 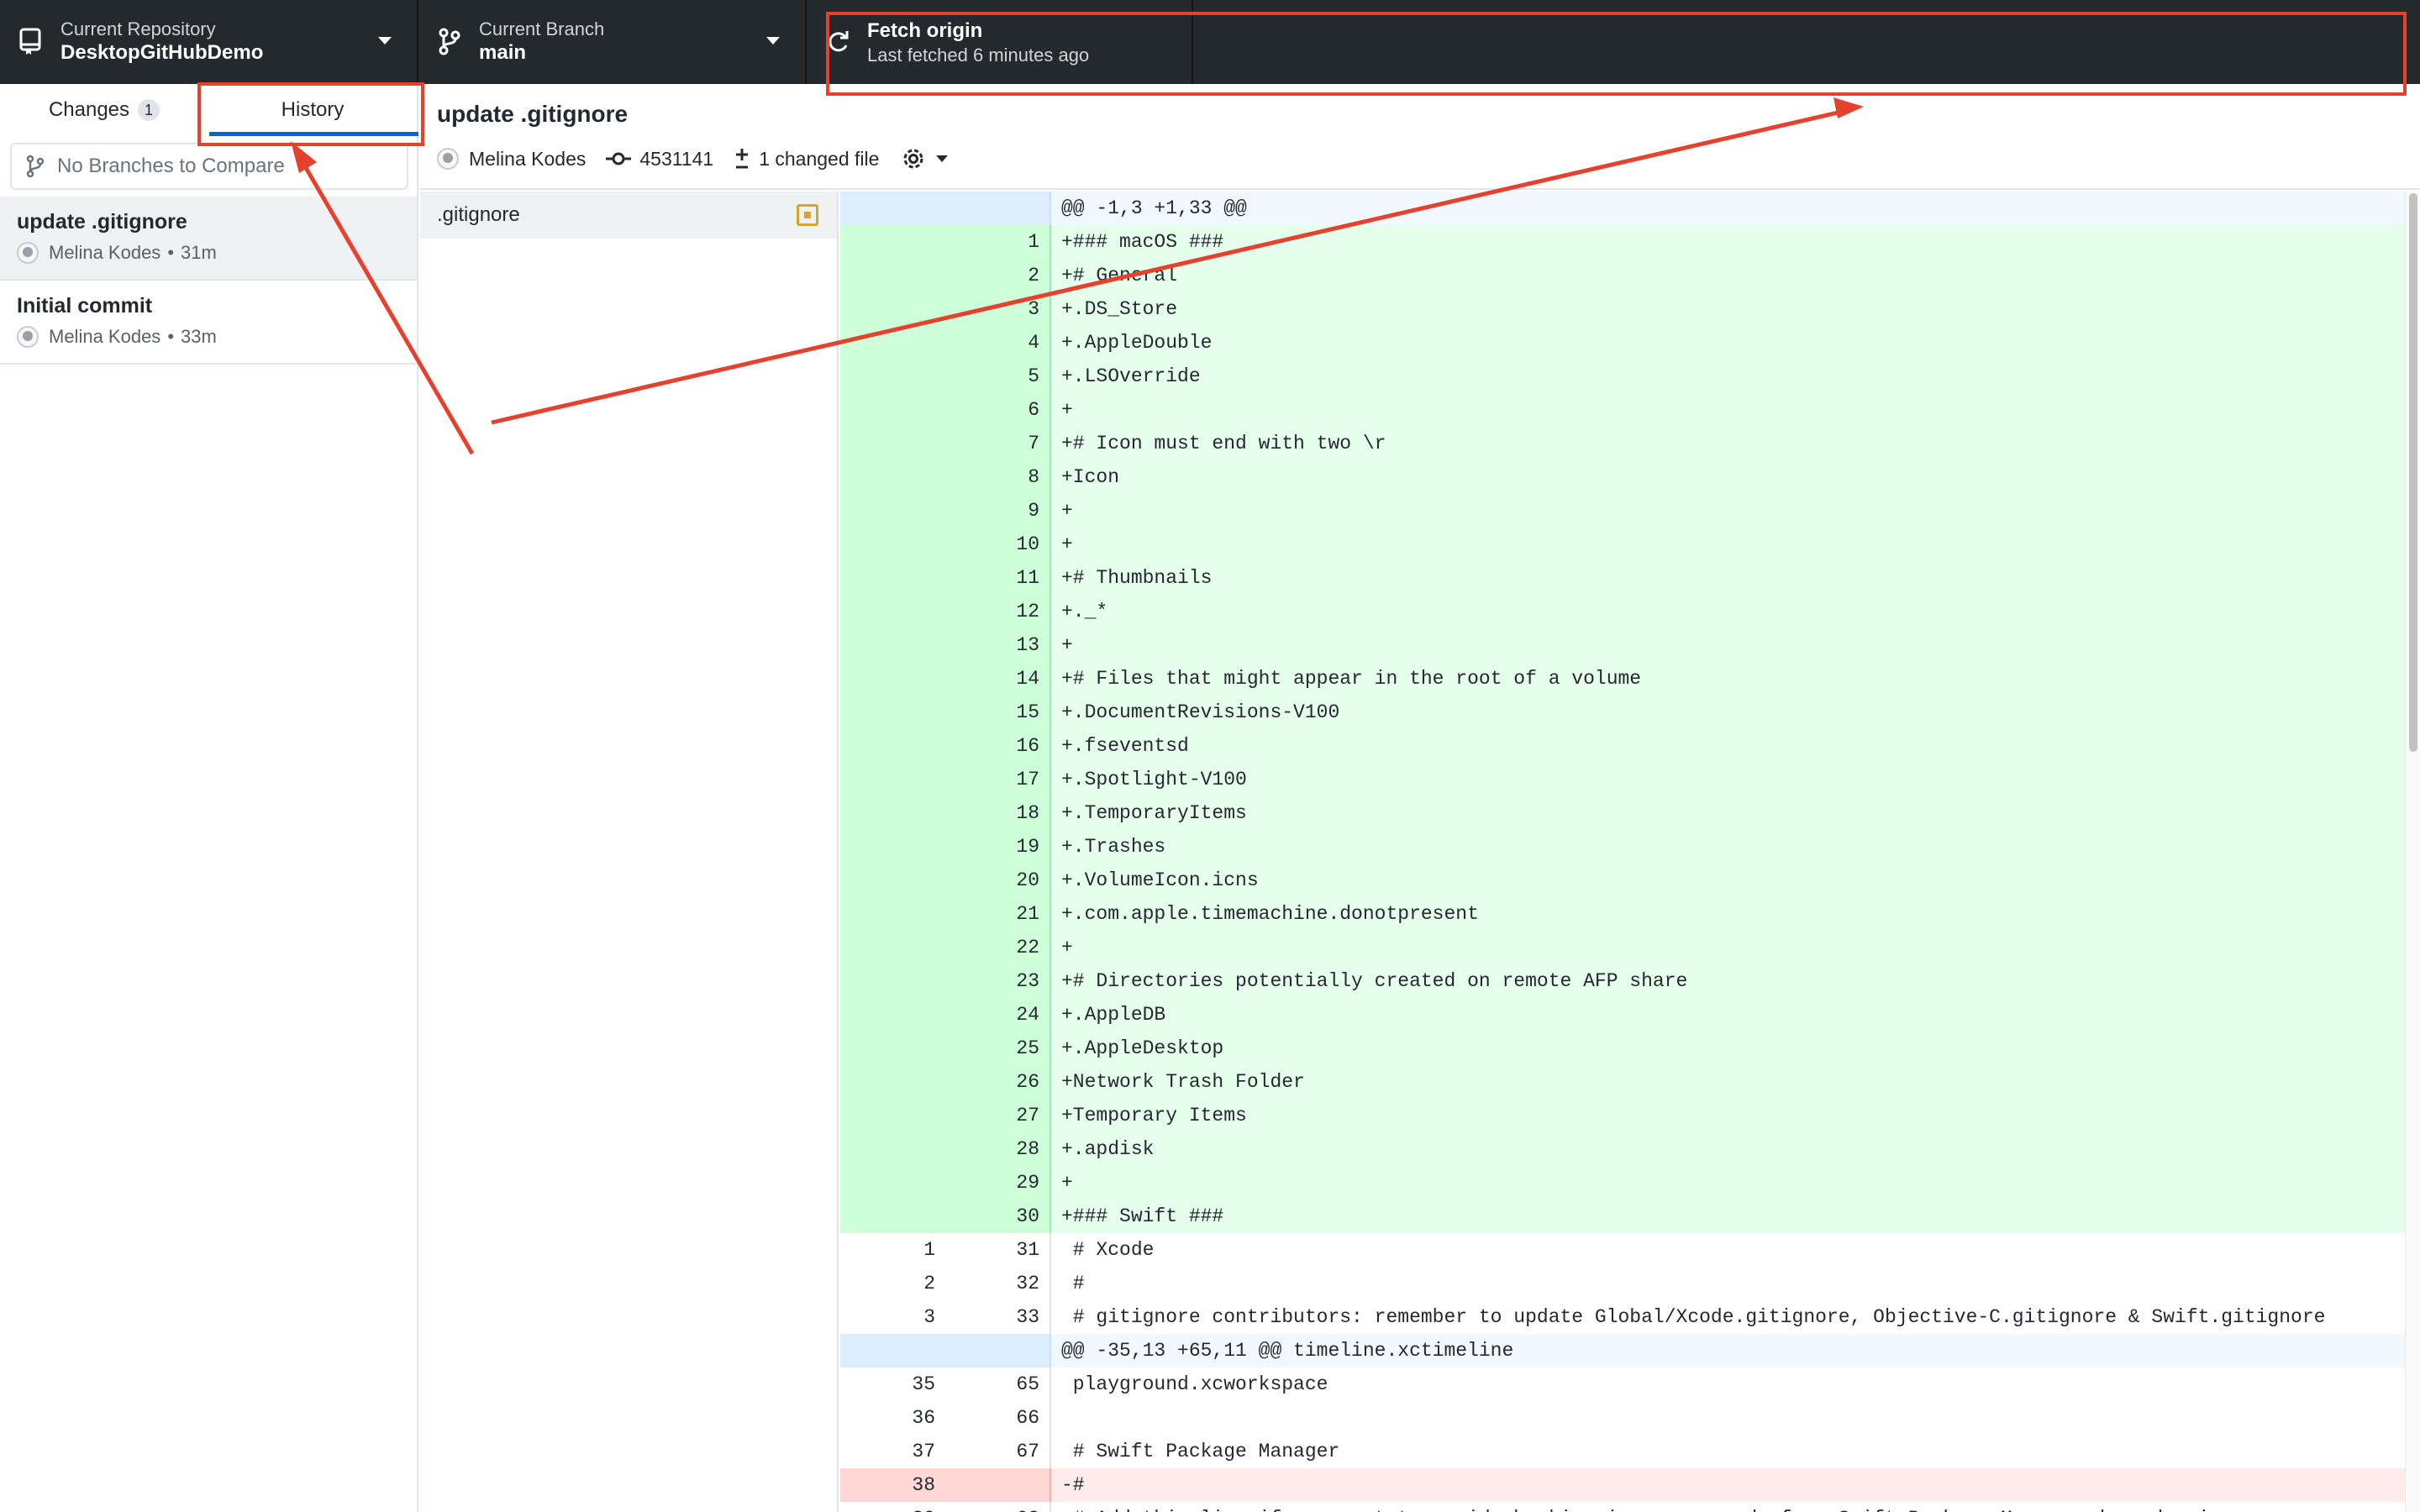 What do you see at coordinates (1622, 511) in the screenshot?
I see `diff-line: 9 +` at bounding box center [1622, 511].